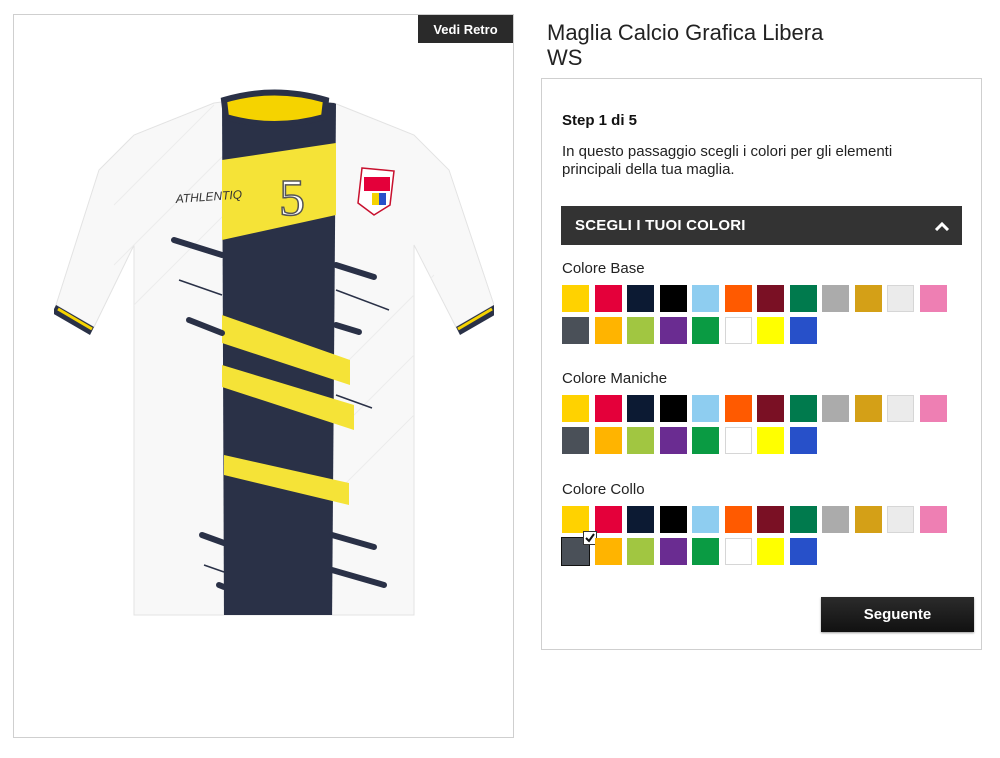  I want to click on step-title: Step 1 di 5, so click(600, 120).